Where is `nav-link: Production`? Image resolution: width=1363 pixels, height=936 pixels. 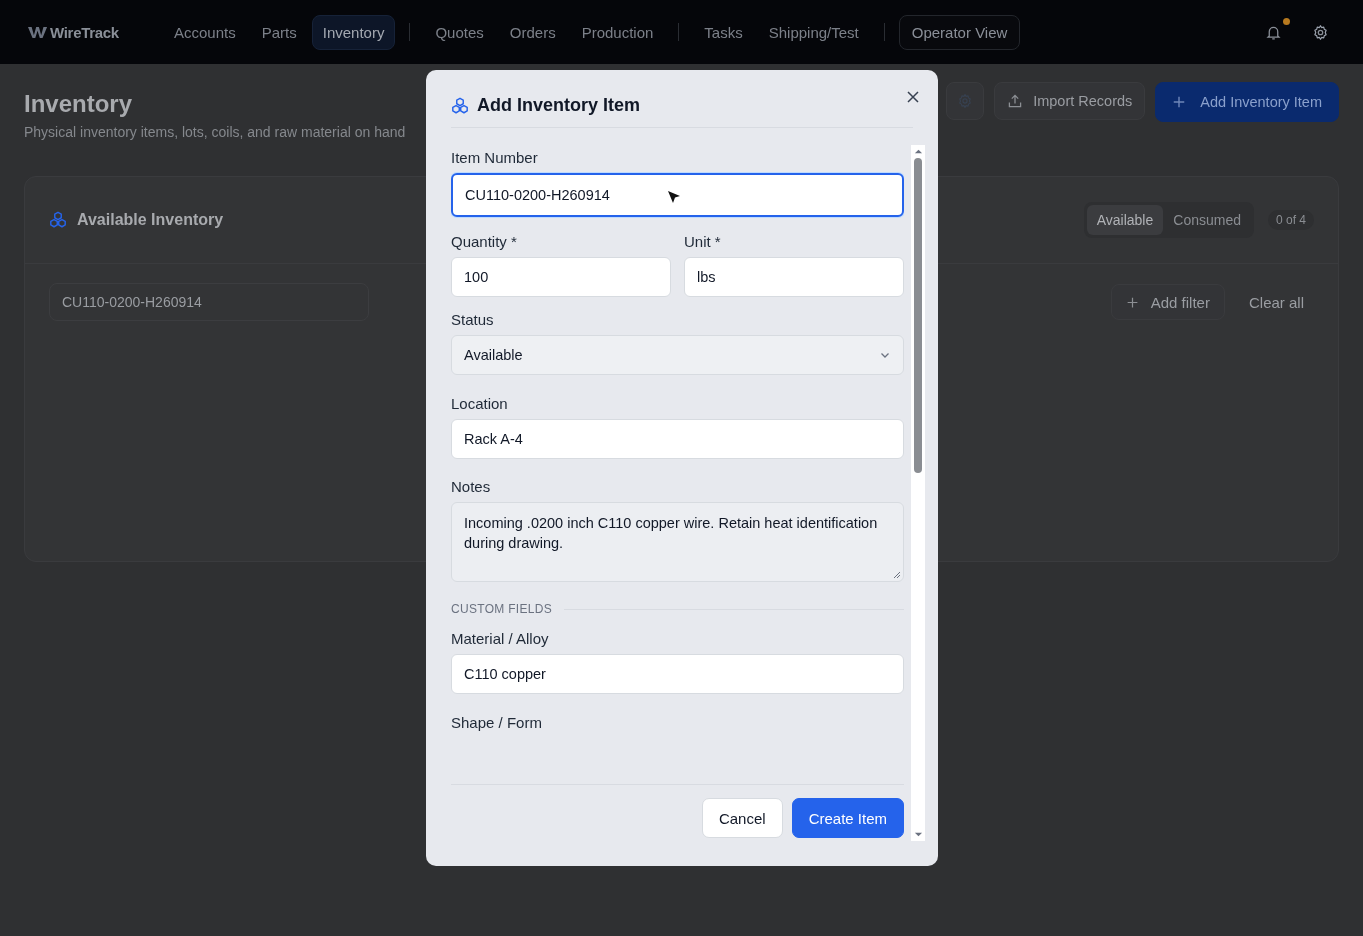
nav-link: Production is located at coordinates (617, 32).